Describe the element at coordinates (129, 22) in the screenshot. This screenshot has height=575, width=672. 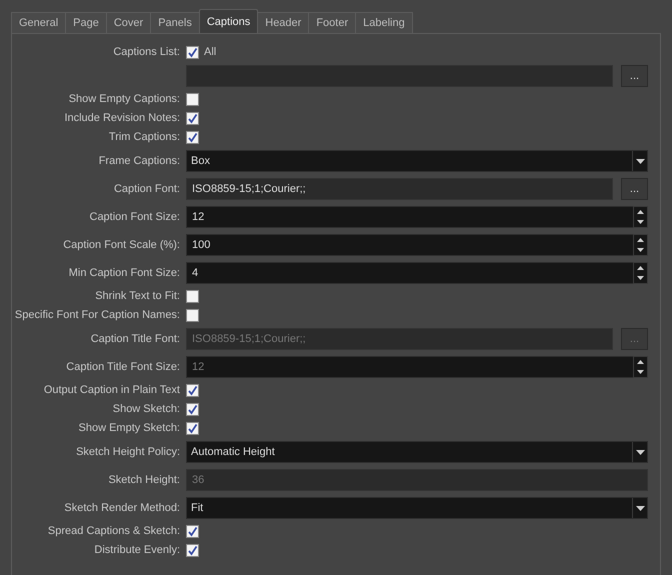
I see `tab: Cover` at that location.